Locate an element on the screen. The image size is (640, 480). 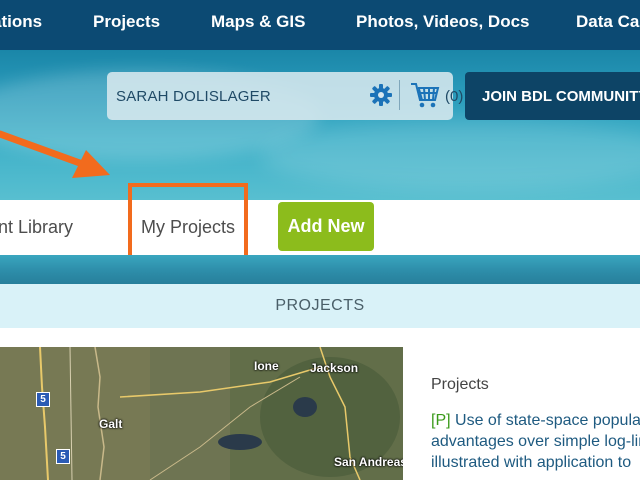
gear-icon is located at coordinates (381, 97).